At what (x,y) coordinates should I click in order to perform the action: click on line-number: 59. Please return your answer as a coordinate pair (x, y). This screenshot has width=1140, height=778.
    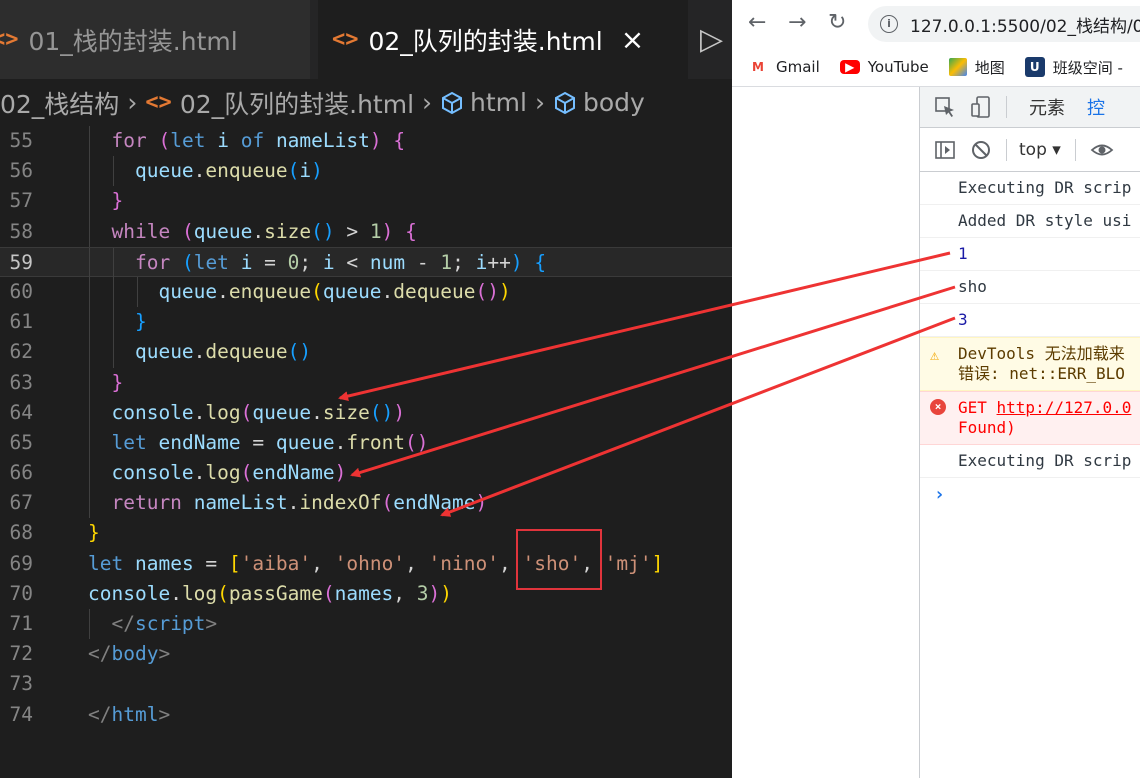
    Looking at the image, I should click on (21, 262).